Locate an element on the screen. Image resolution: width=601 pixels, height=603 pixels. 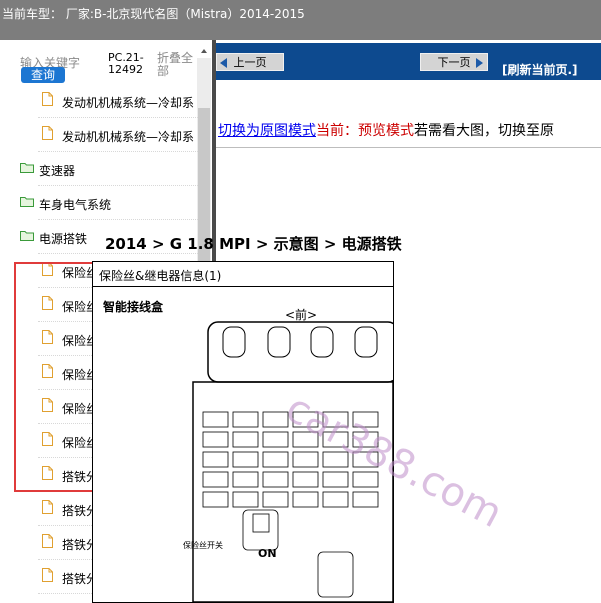
tree-item-label: 变速器 is located at coordinates (57, 171).